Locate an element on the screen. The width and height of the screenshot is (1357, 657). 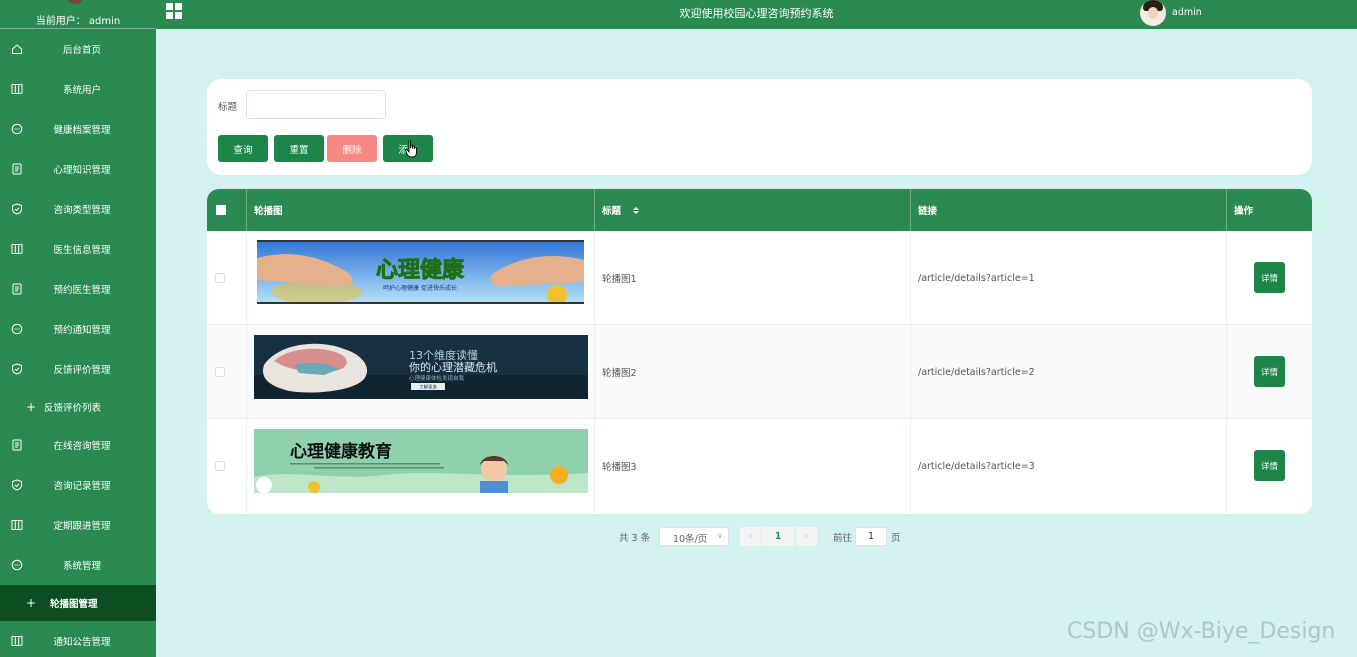
sidebar-item-label: 系统用户 is located at coordinates (81, 90).